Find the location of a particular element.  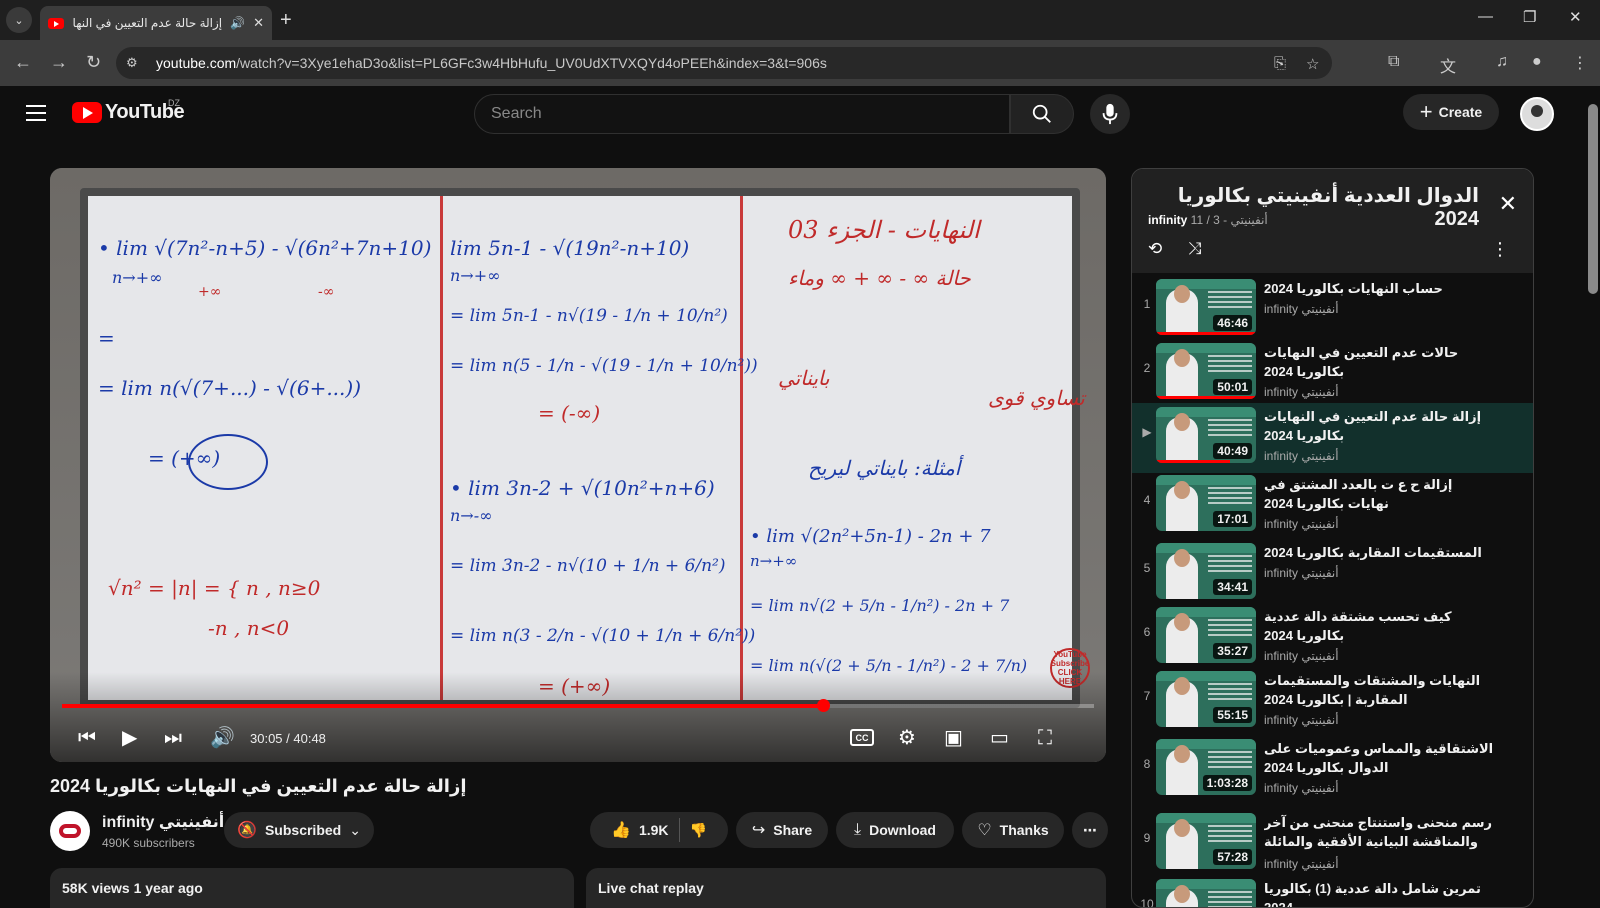

playlist-item-index: ▶ is located at coordinates (1147, 432).